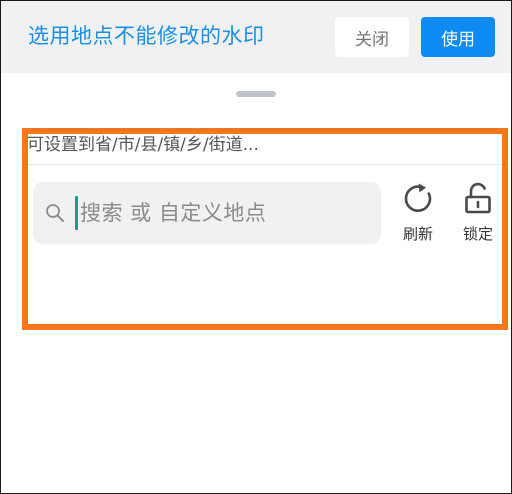 The image size is (512, 494). I want to click on header-bar: 选用地点不能修改的水印 关闭 使用, so click(256, 37).